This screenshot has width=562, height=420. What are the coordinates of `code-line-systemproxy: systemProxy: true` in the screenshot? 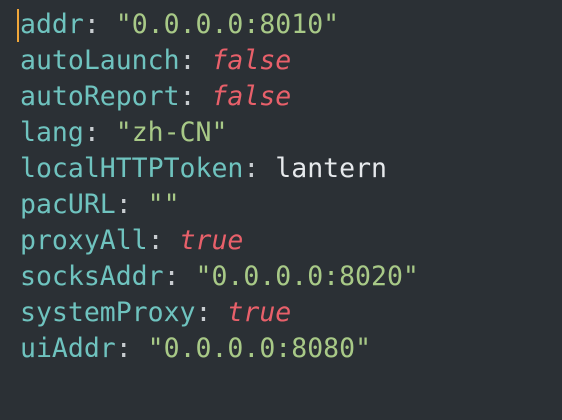 It's located at (291, 313).